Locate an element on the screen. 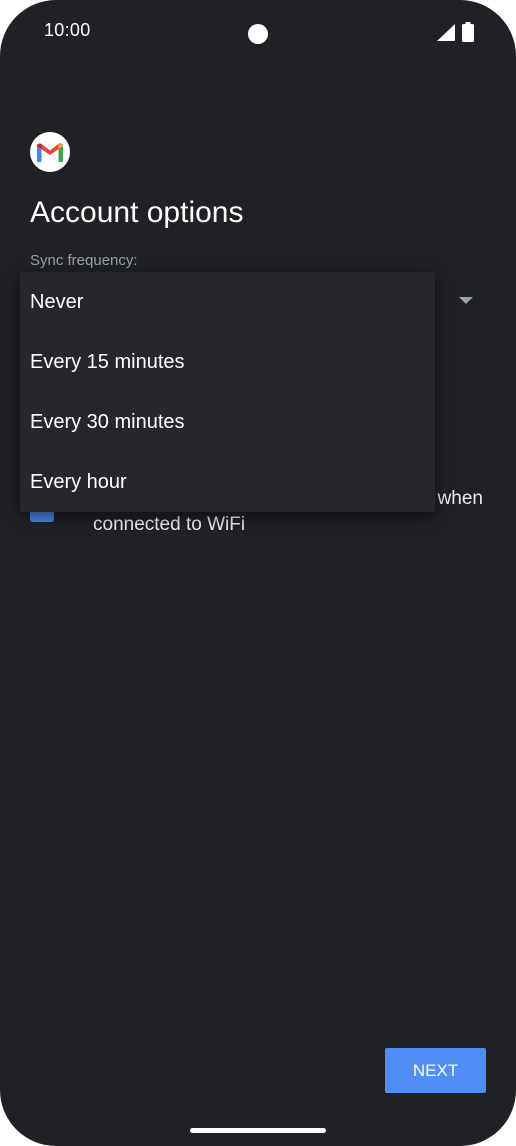 This screenshot has width=516, height=1146. sync-option-never: Never is located at coordinates (227, 302).